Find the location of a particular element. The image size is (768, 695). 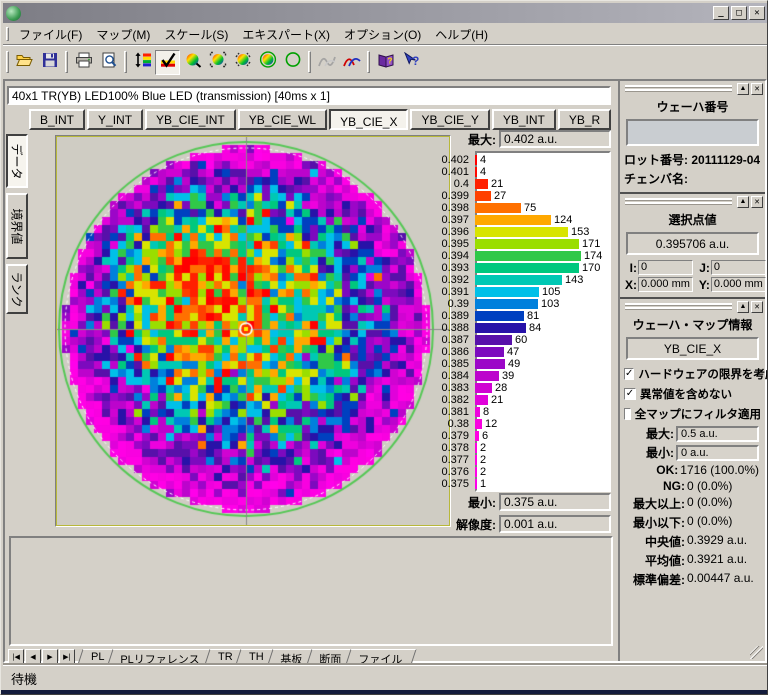

map-tab-yb_cie_y: YB_CIE_Y is located at coordinates (450, 119).